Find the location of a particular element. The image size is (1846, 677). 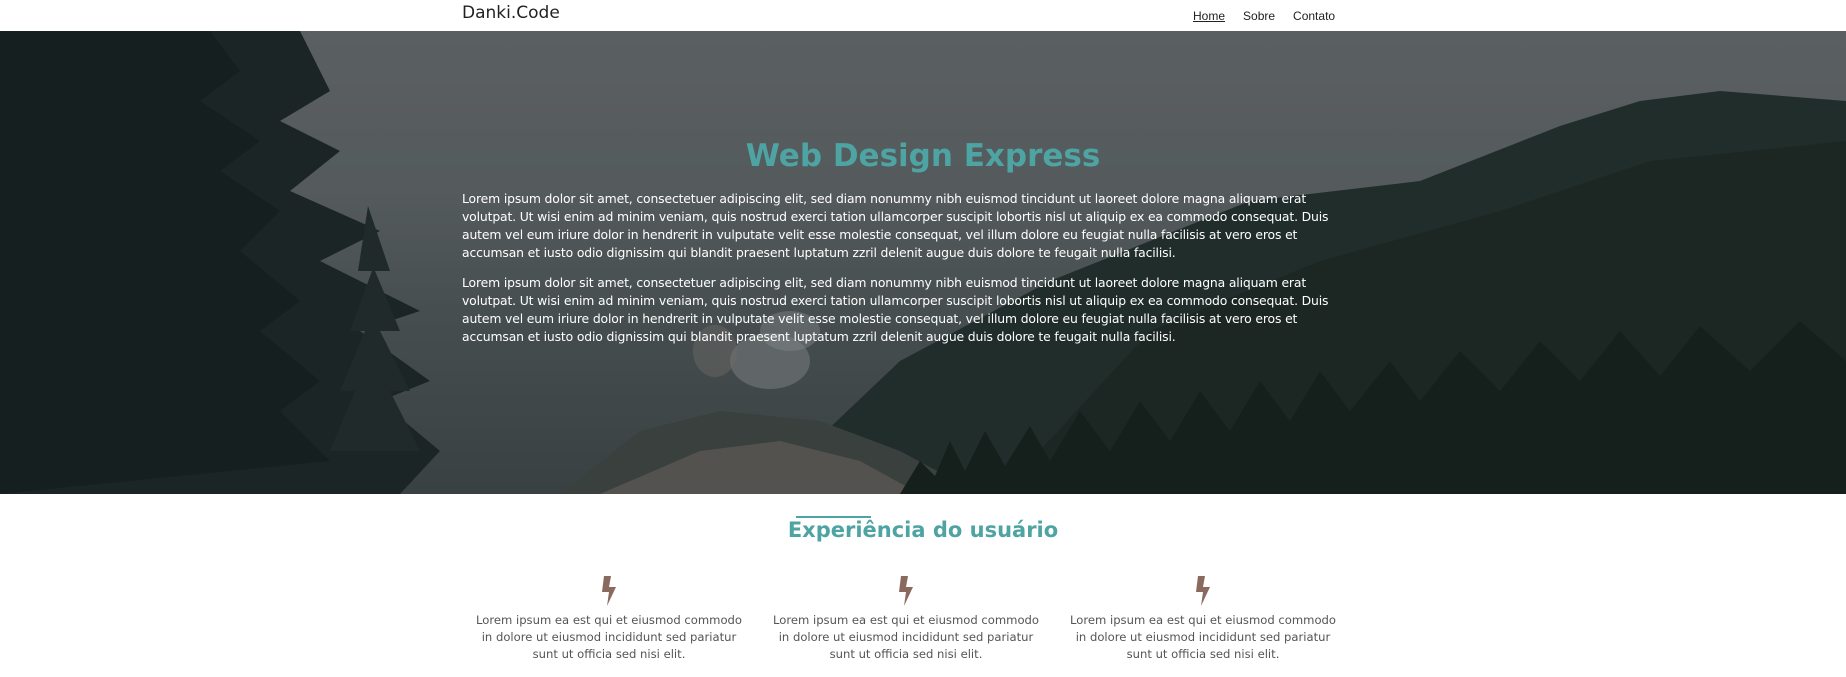

nav-link-contato: Contato is located at coordinates (1314, 16).